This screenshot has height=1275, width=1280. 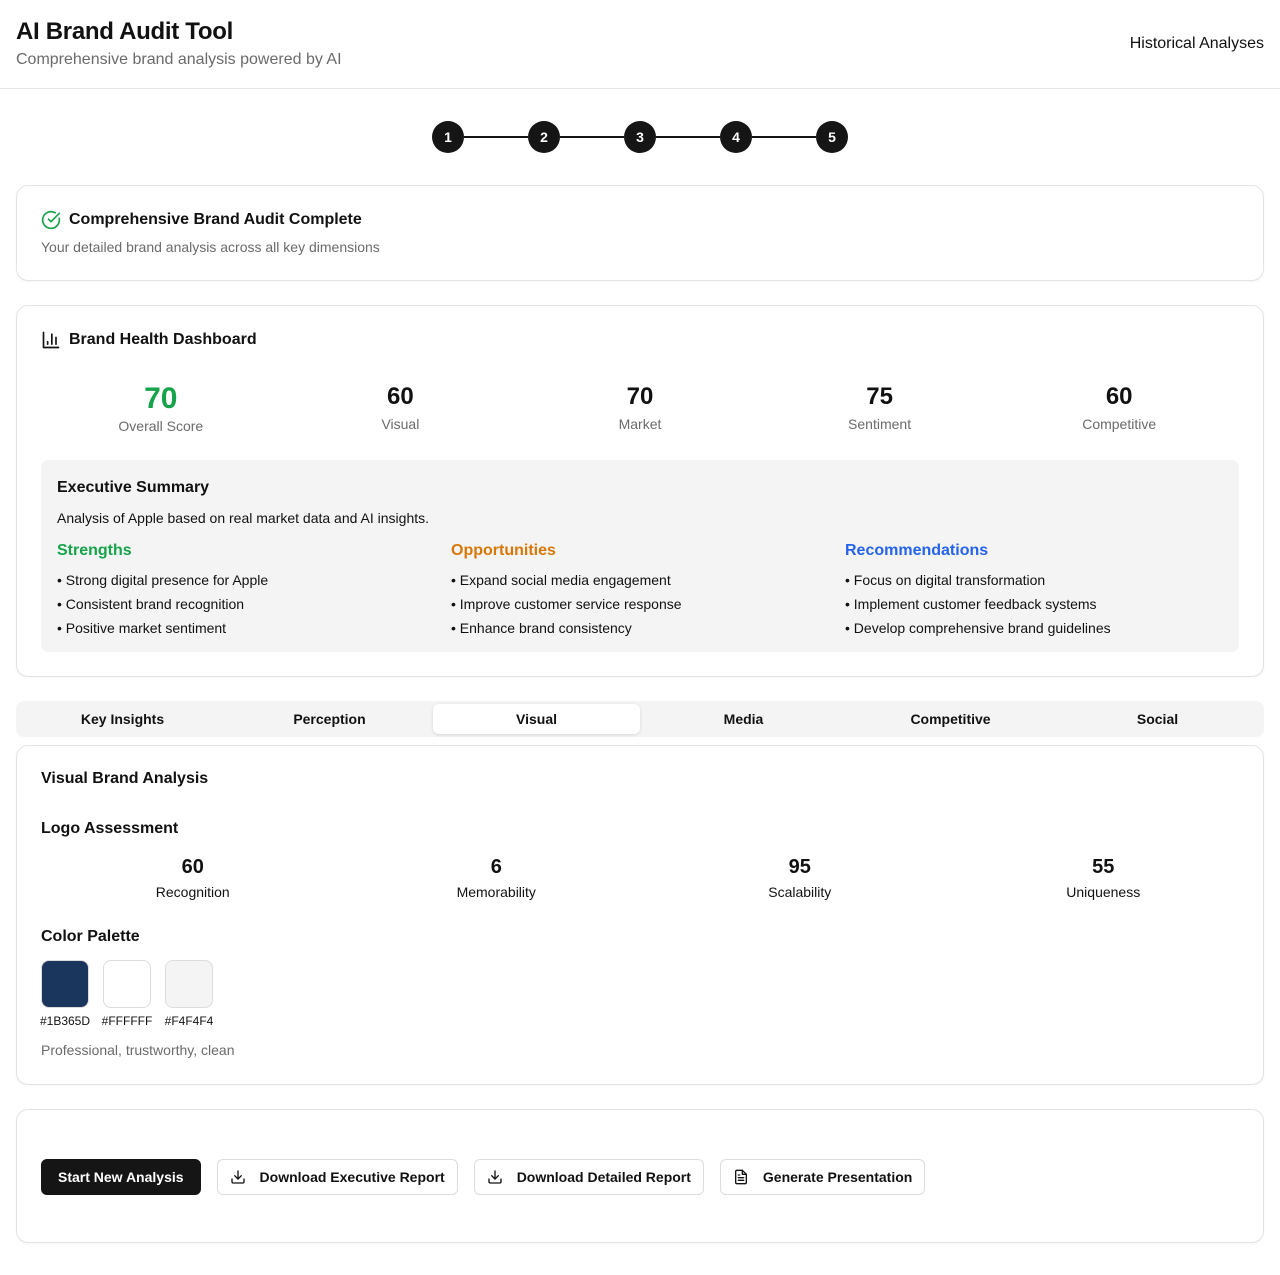 I want to click on logo-metric-uniqueness: 55 Uniqueness, so click(x=1104, y=877).